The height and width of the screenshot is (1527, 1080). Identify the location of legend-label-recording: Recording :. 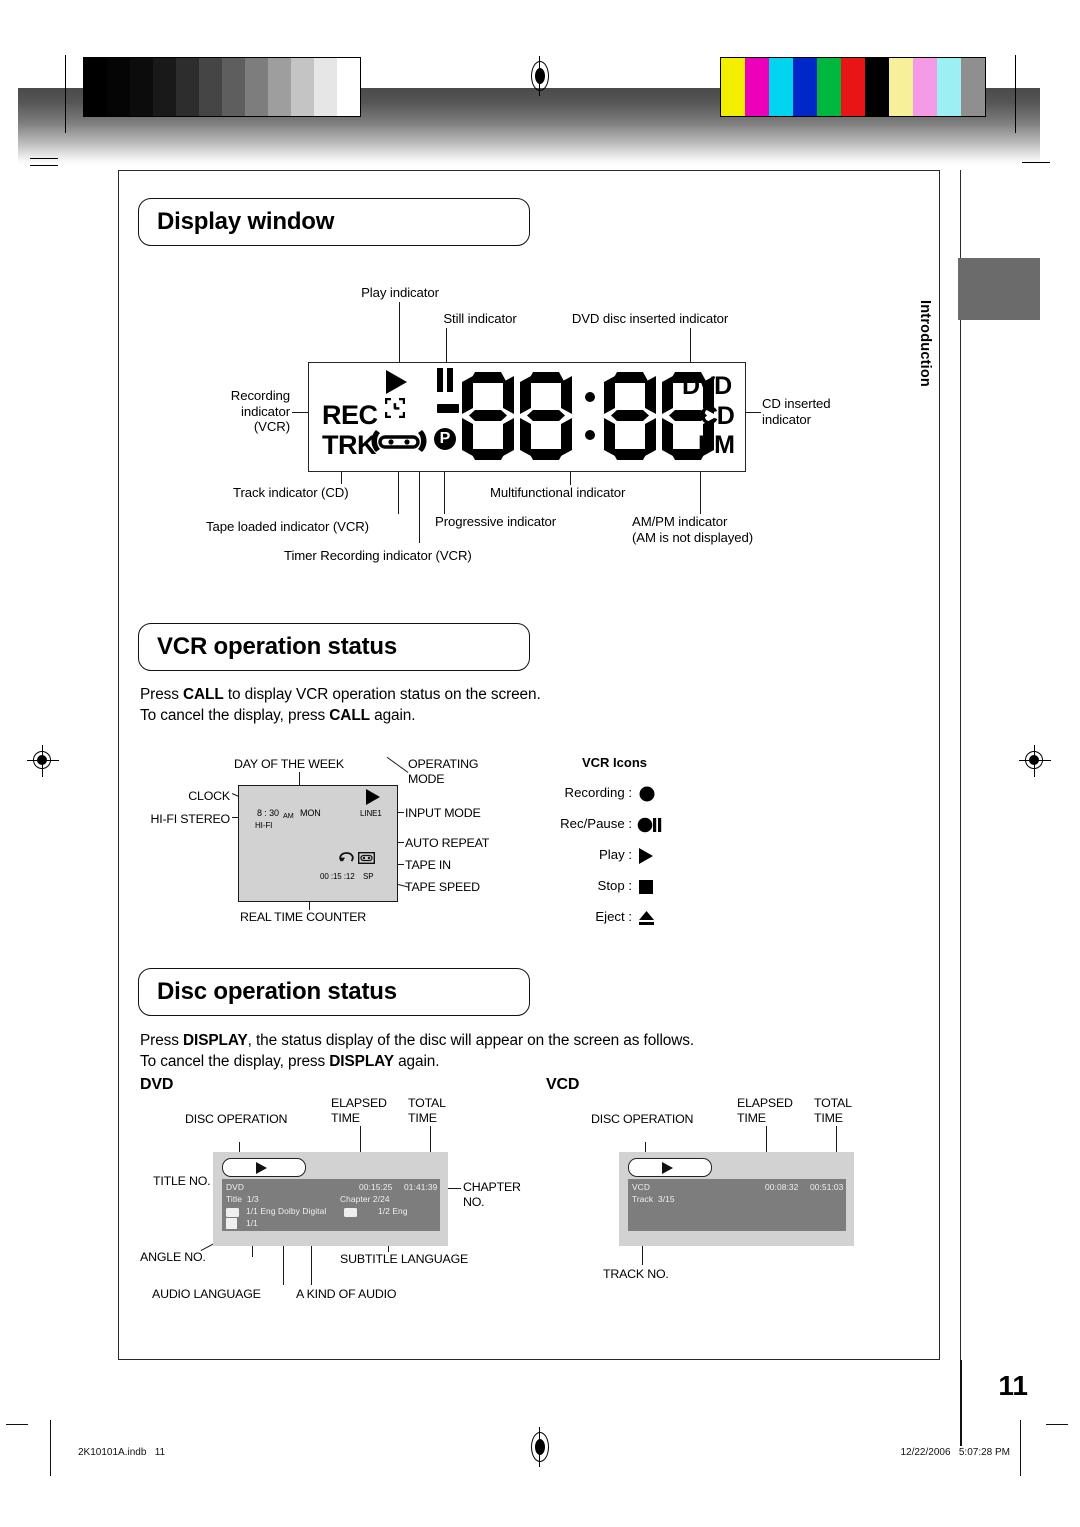
(598, 792).